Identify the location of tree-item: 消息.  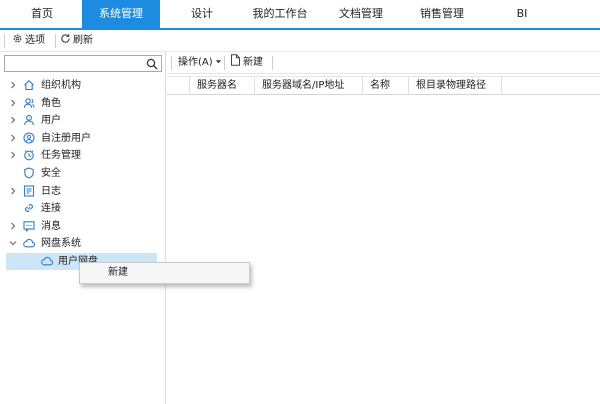
(83, 226).